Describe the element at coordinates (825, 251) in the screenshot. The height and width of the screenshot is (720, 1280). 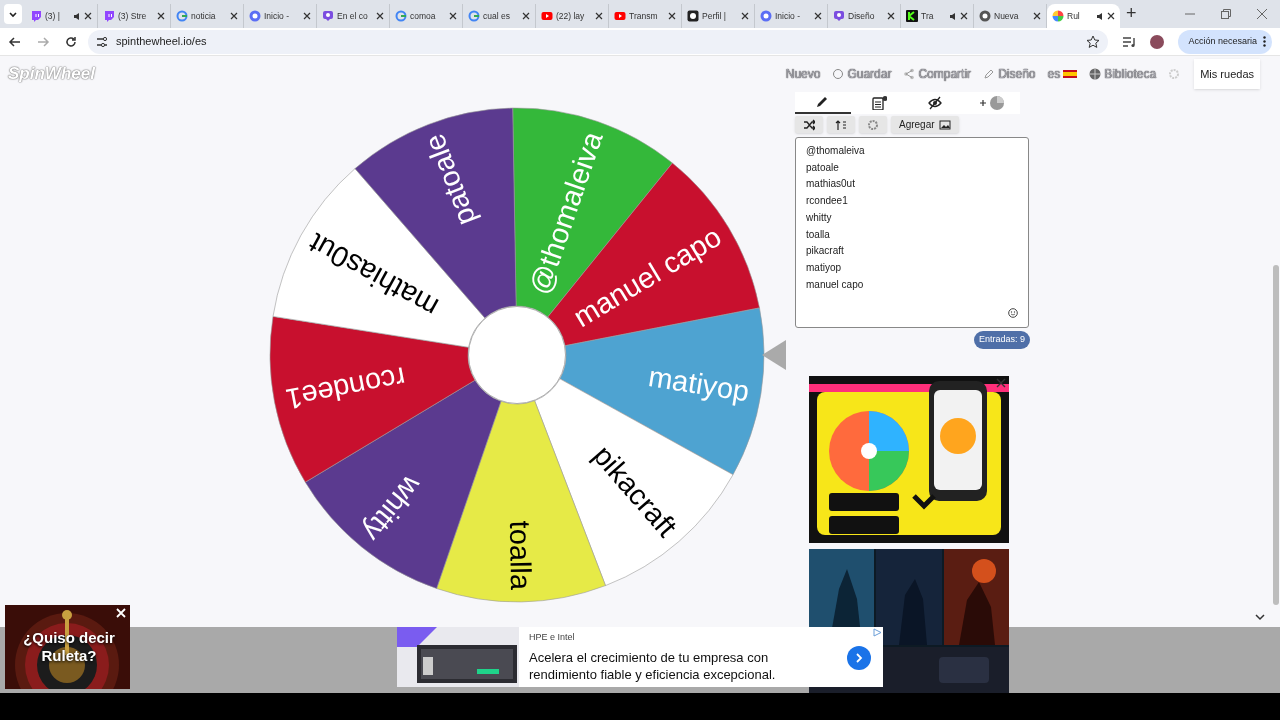
I see `entry-line: pikacraft` at that location.